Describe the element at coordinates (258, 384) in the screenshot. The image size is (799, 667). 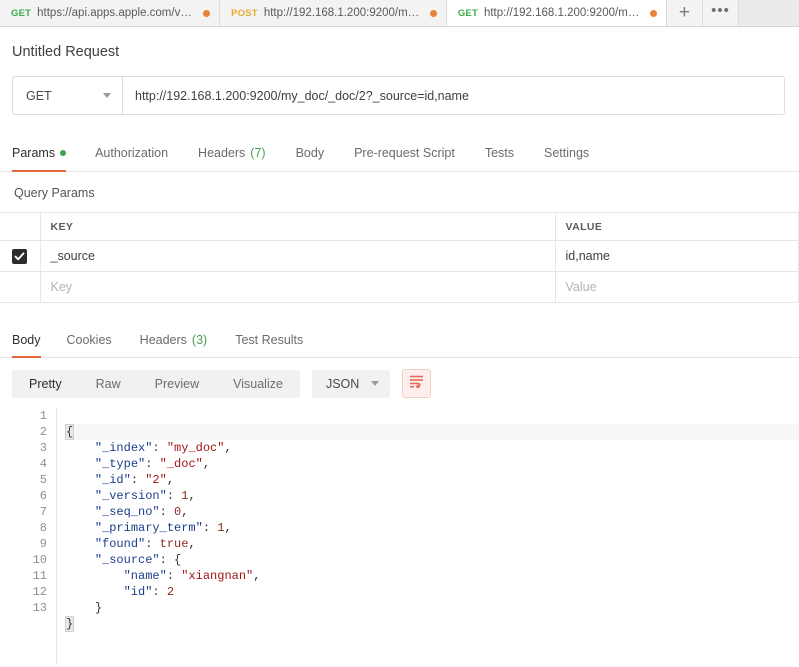
I see `view-mode-visualize: Visualize` at that location.